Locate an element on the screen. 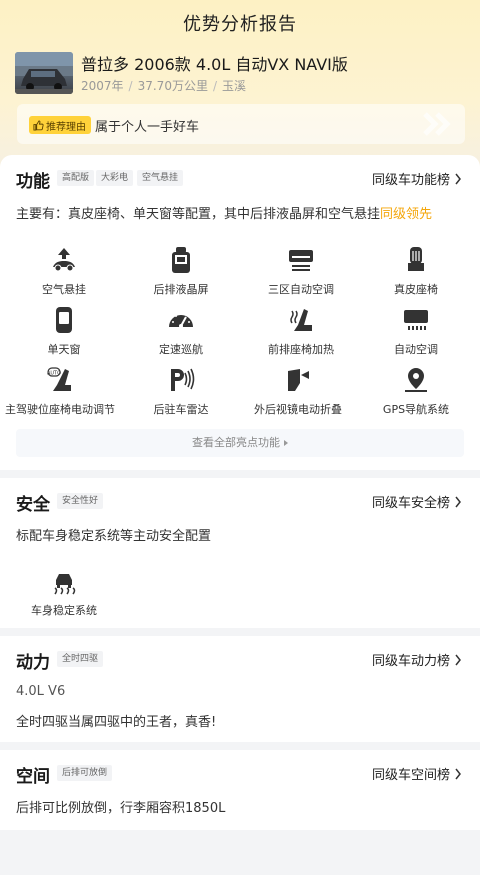 The width and height of the screenshot is (480, 875). power-engine: 4.0L V6 is located at coordinates (41, 691).